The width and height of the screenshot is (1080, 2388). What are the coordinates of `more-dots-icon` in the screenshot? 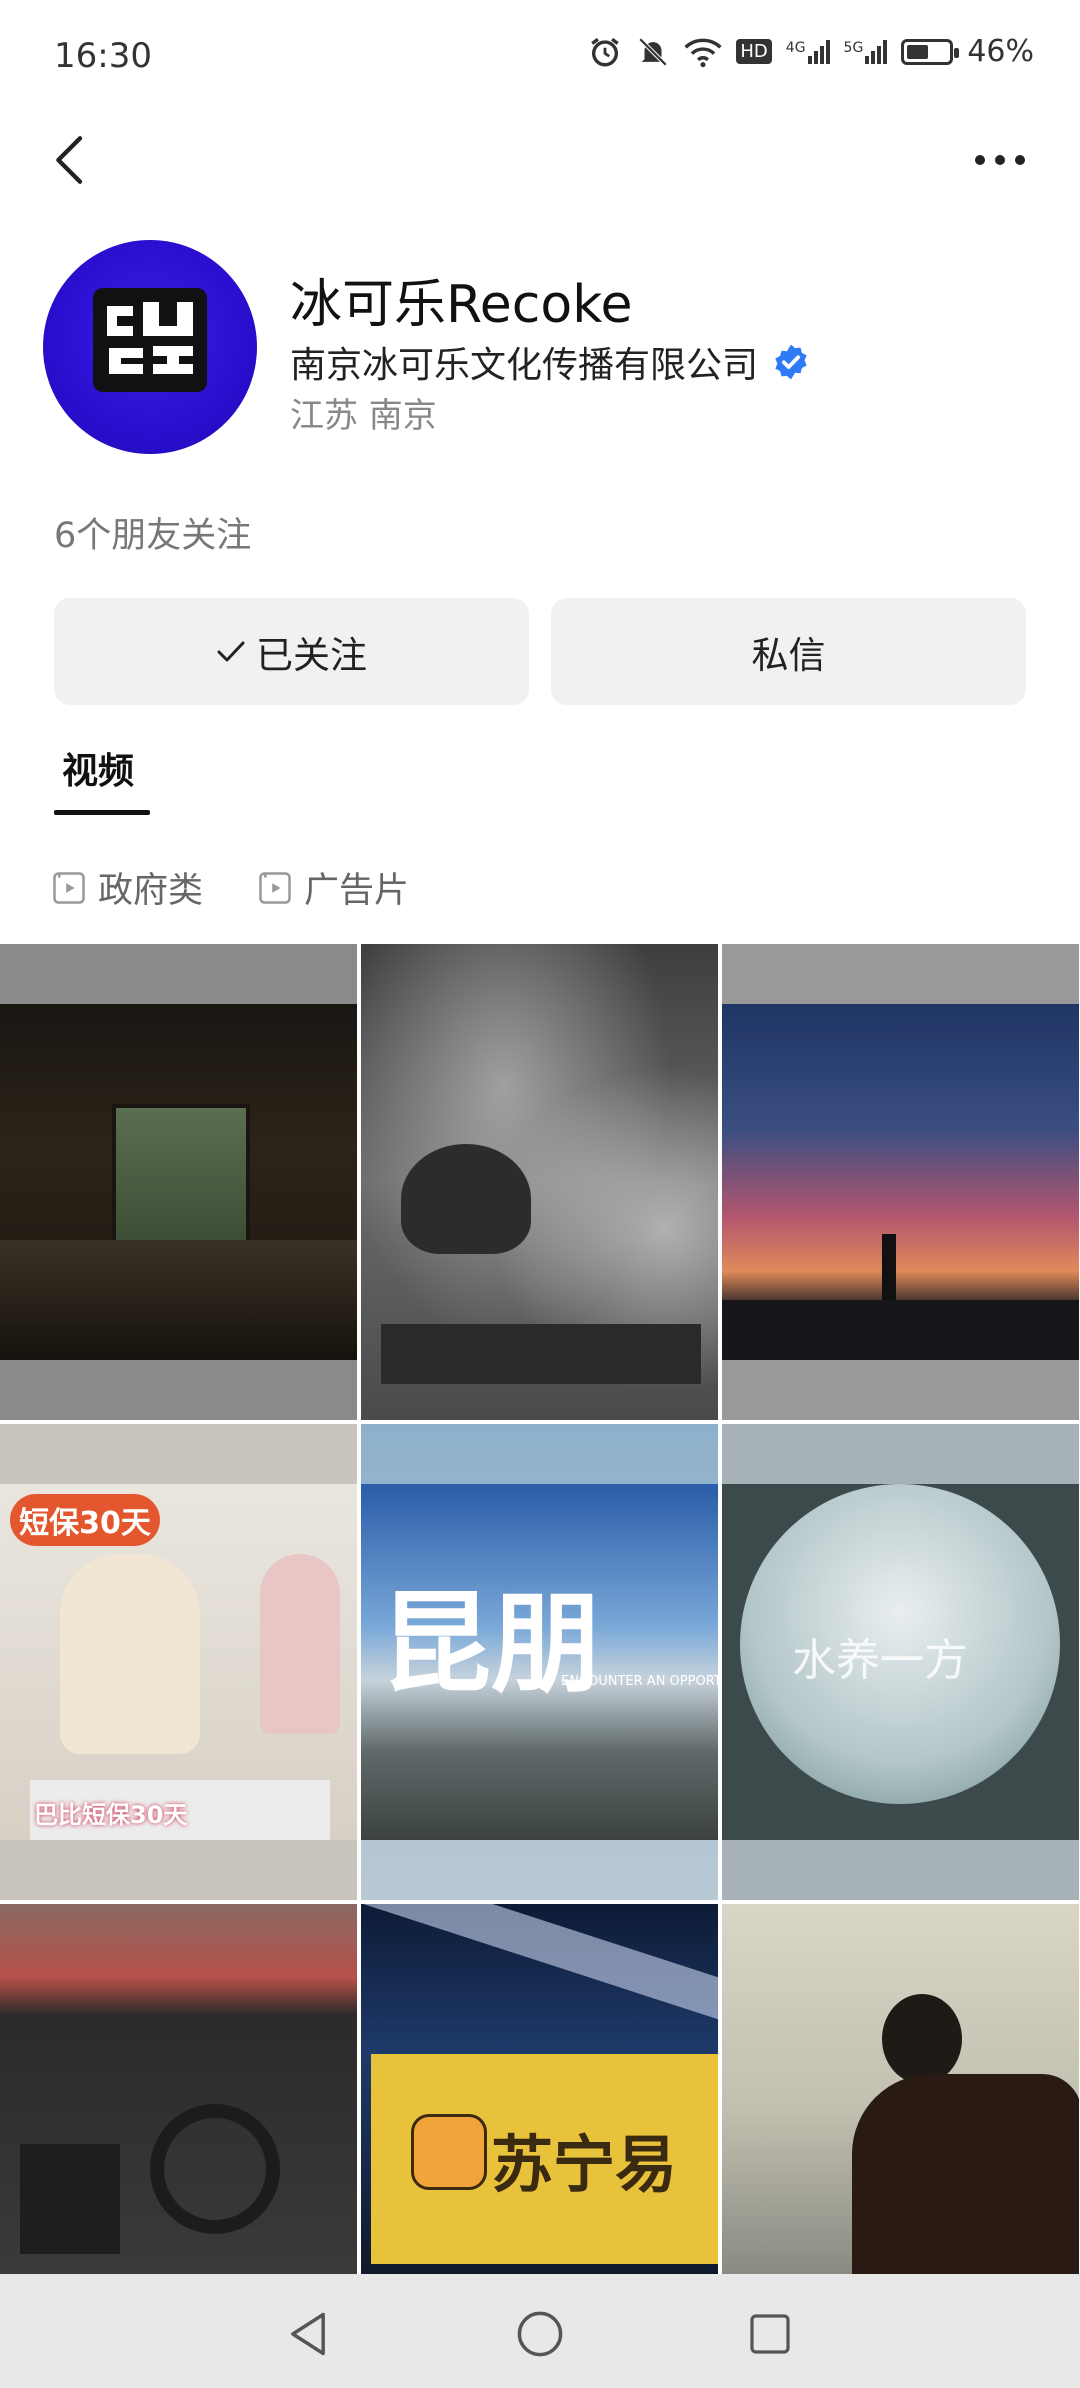 It's located at (1000, 160).